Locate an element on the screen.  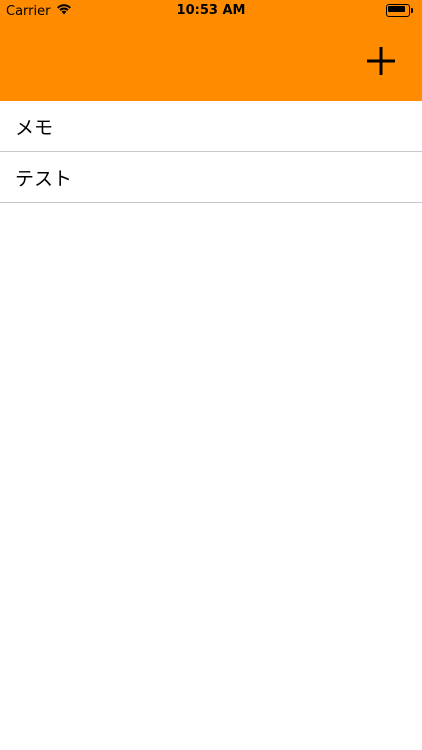
navigation-header: Carrier 10:53 AM is located at coordinates (211, 50).